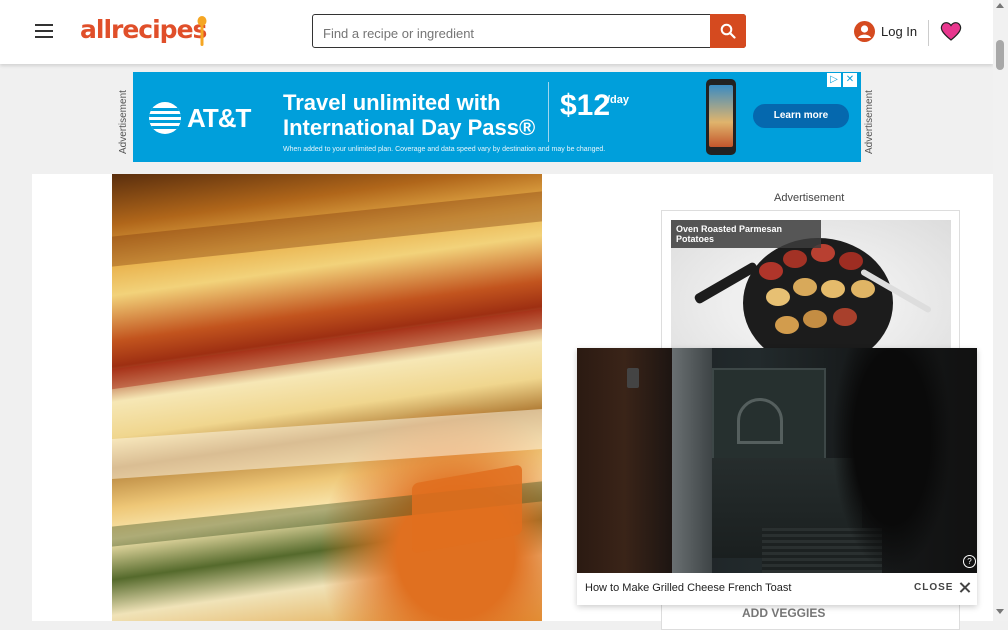 This screenshot has height=630, width=1008. Describe the element at coordinates (951, 31) in the screenshot. I see `heart-icon` at that location.